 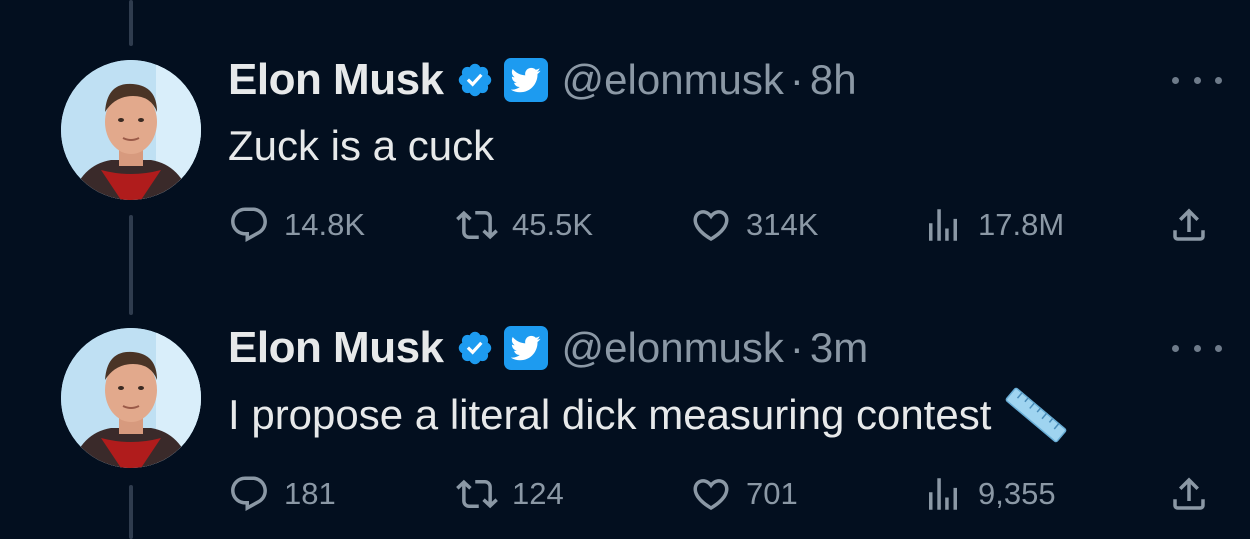 I want to click on like-count: 701, so click(x=772, y=493).